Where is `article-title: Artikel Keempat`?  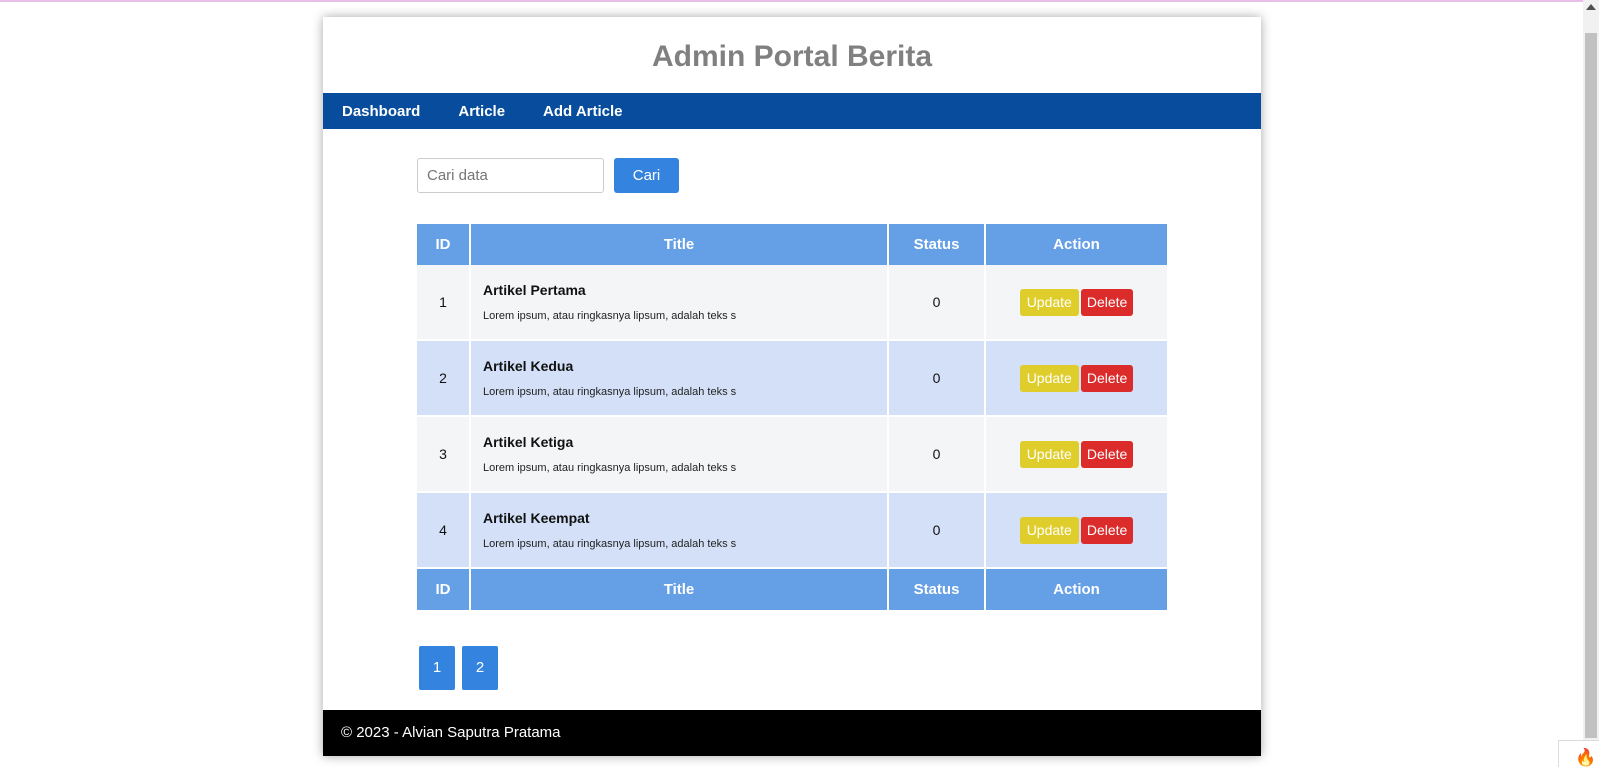 article-title: Artikel Keempat is located at coordinates (536, 518).